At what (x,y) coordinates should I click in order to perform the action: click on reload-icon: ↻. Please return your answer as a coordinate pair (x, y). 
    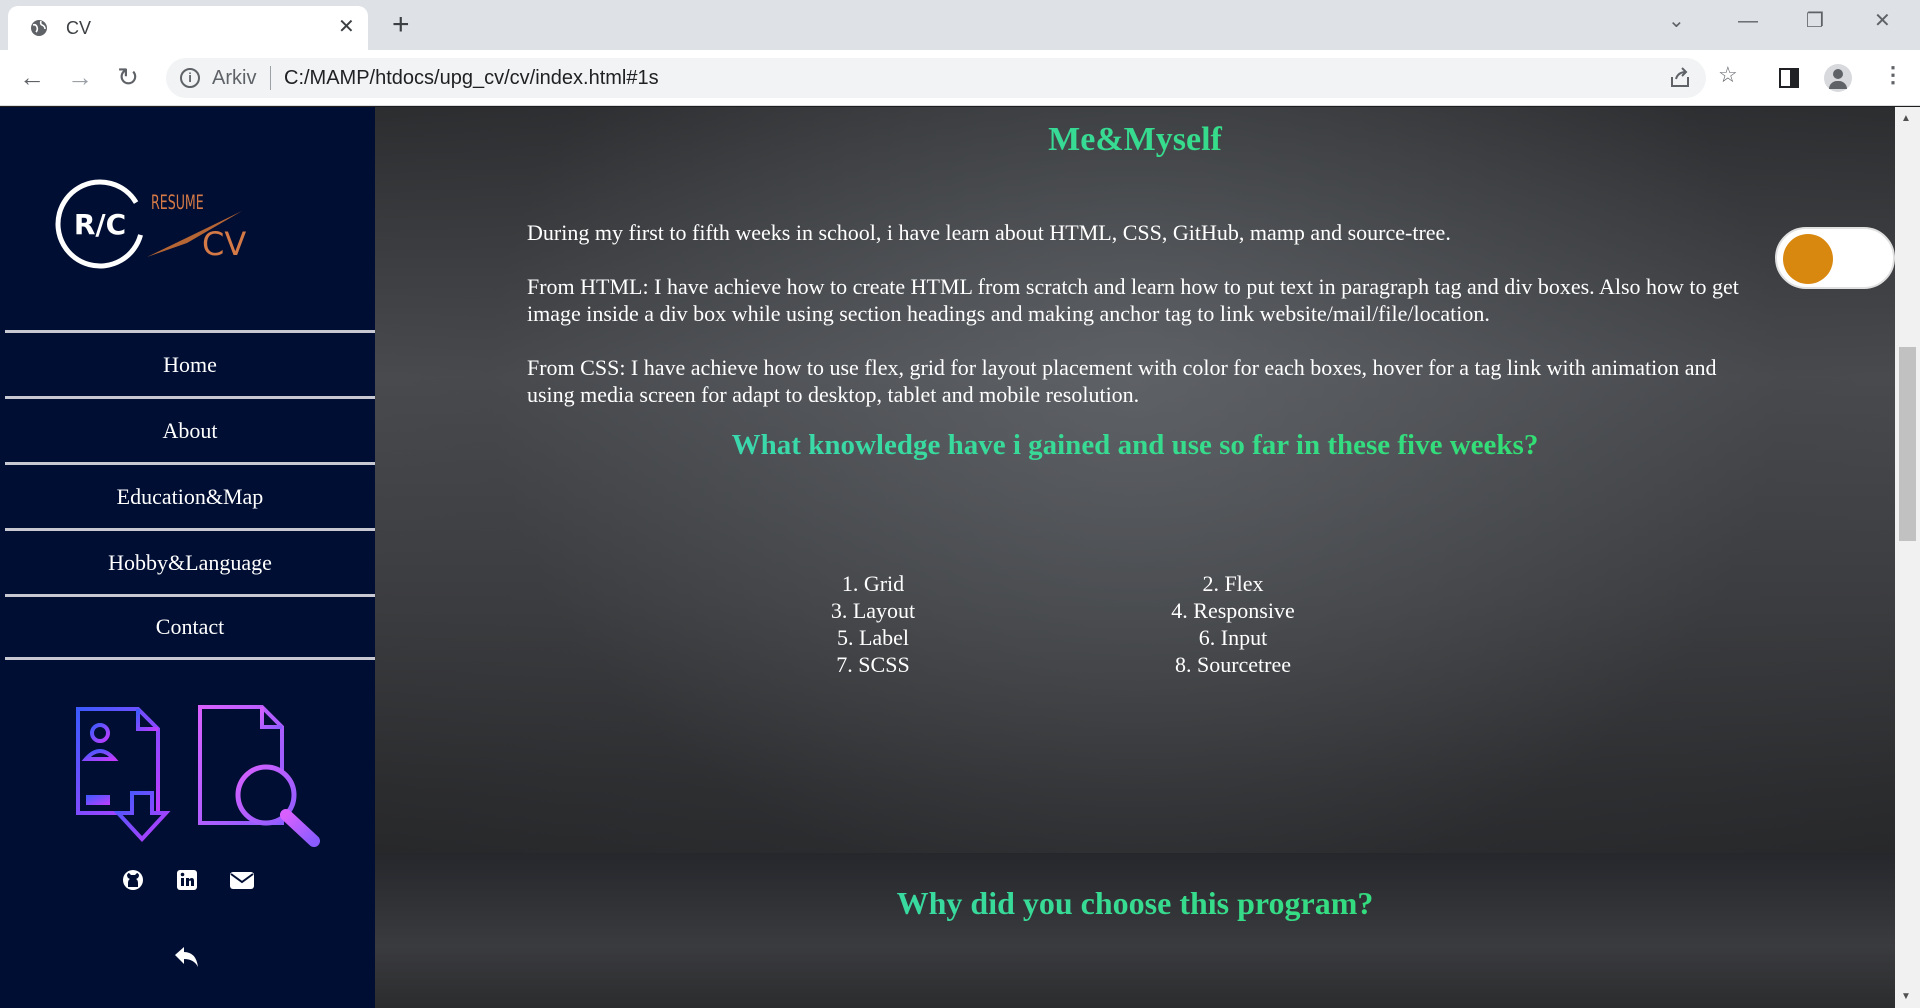
    Looking at the image, I should click on (128, 78).